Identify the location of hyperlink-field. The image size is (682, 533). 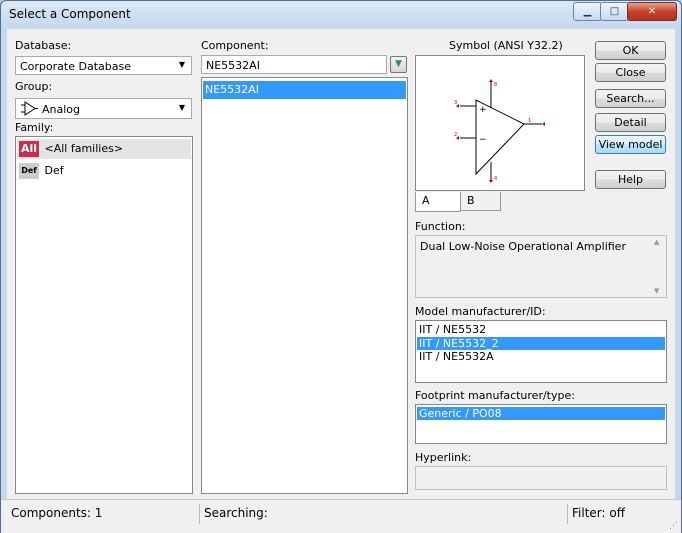
(541, 478).